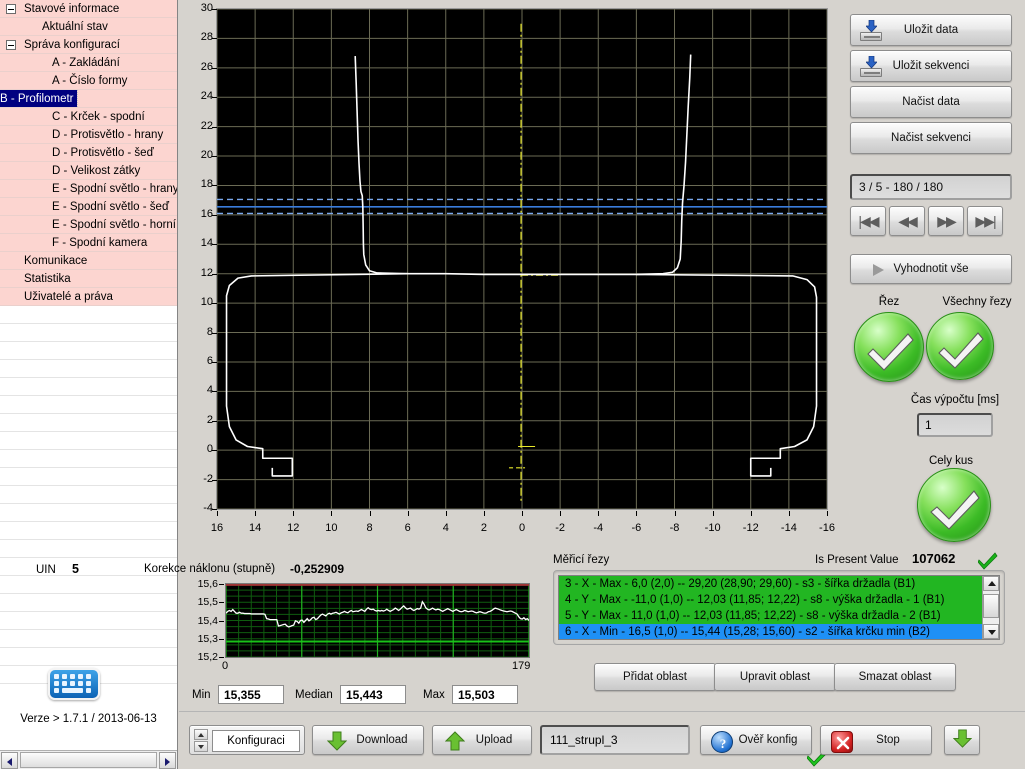  I want to click on sidebar-item-label: C - Krček - spodní, so click(98, 117).